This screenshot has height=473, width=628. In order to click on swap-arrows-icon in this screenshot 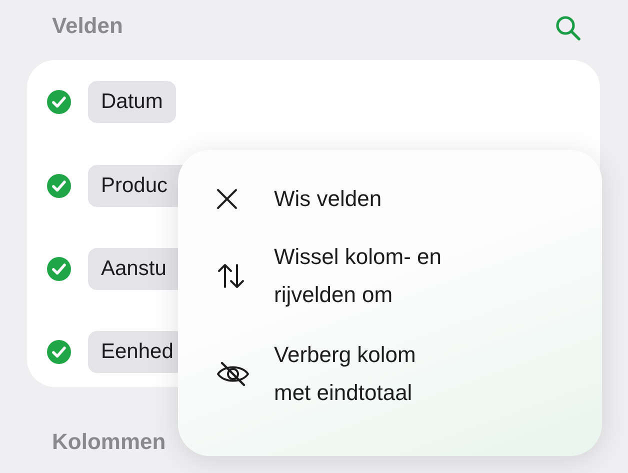, I will do `click(231, 276)`.